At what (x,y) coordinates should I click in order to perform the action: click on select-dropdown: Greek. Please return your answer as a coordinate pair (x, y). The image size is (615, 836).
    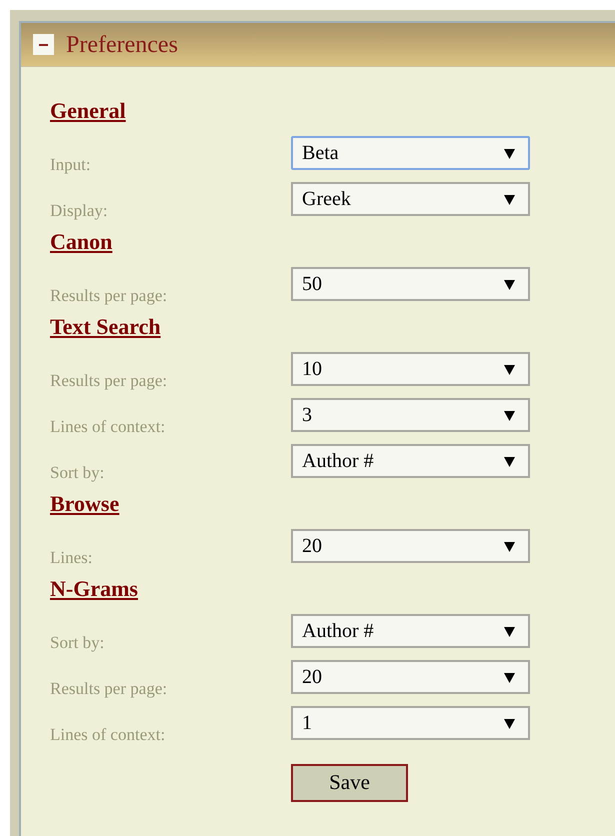
    Looking at the image, I should click on (410, 199).